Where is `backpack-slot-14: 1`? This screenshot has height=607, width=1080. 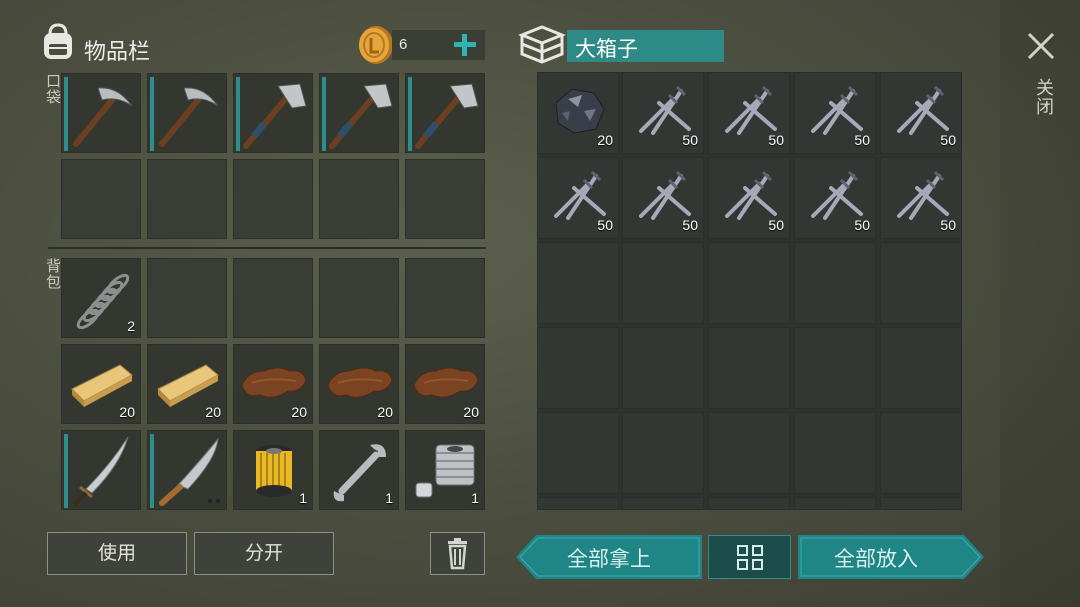 backpack-slot-14: 1 is located at coordinates (359, 470).